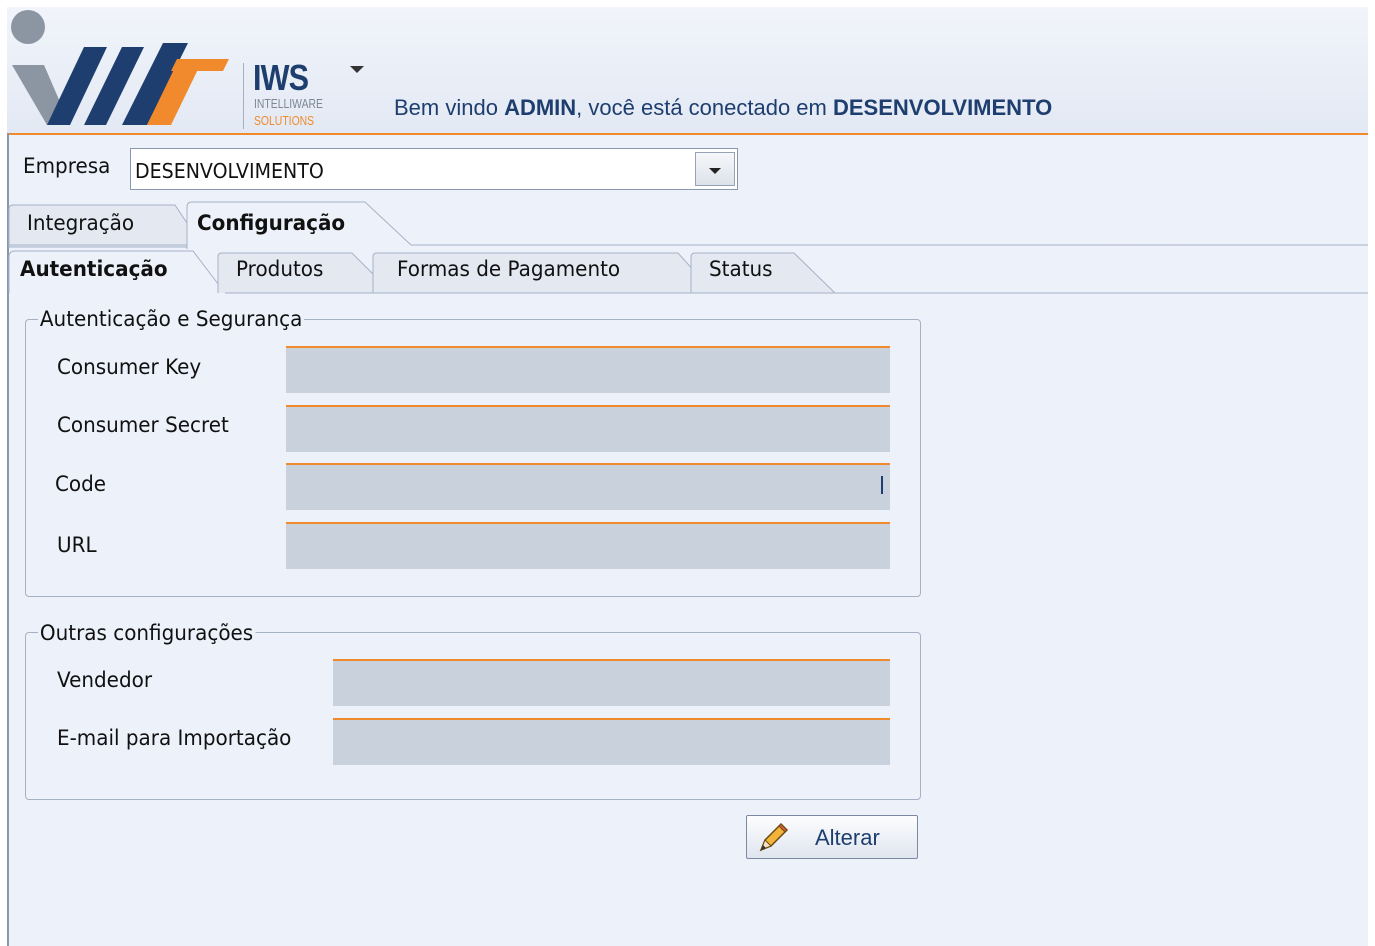 The image size is (1375, 946). Describe the element at coordinates (588, 369) in the screenshot. I see `consumer-key-input` at that location.